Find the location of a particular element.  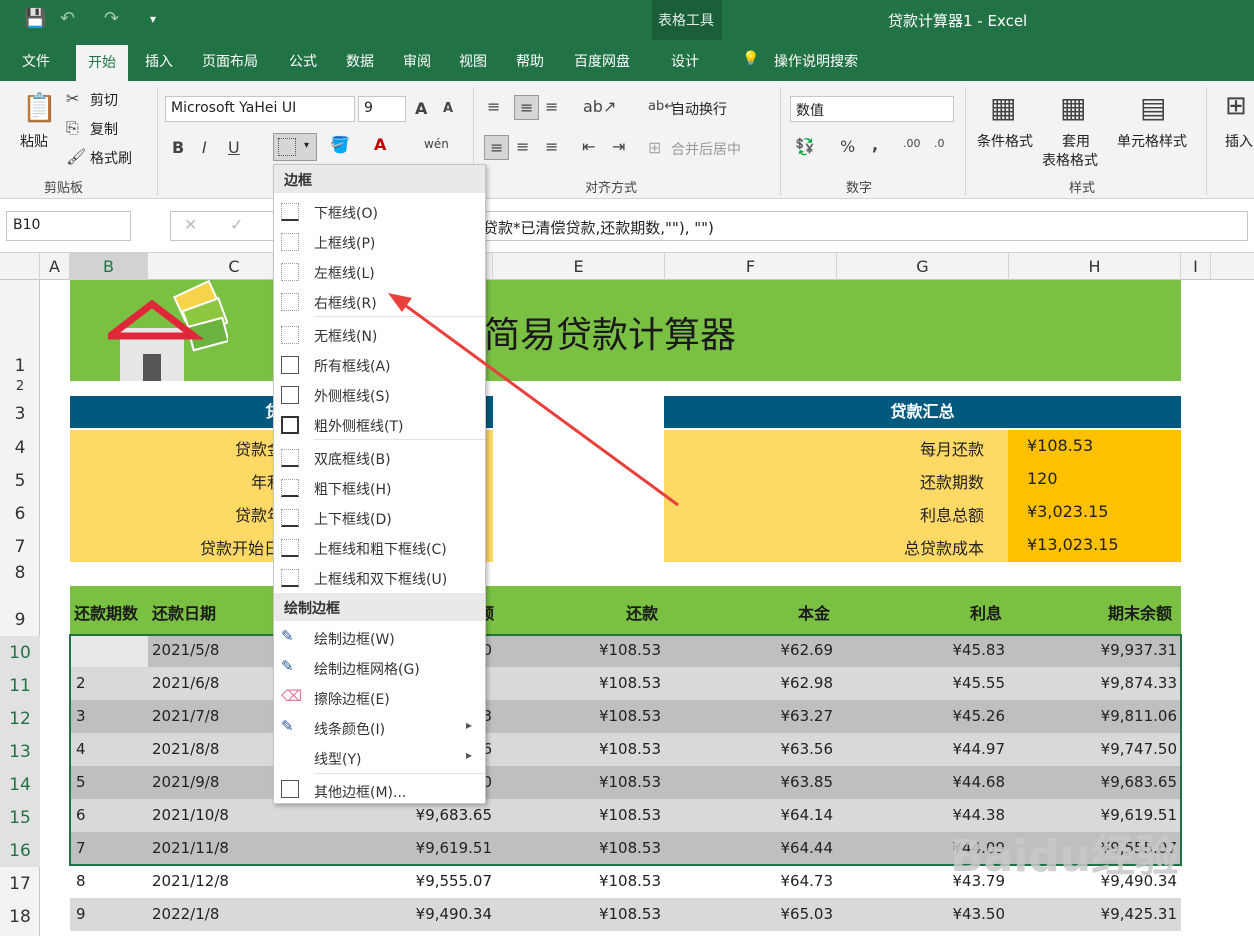

table-header-cell: 期末余额 is located at coordinates (1140, 612).